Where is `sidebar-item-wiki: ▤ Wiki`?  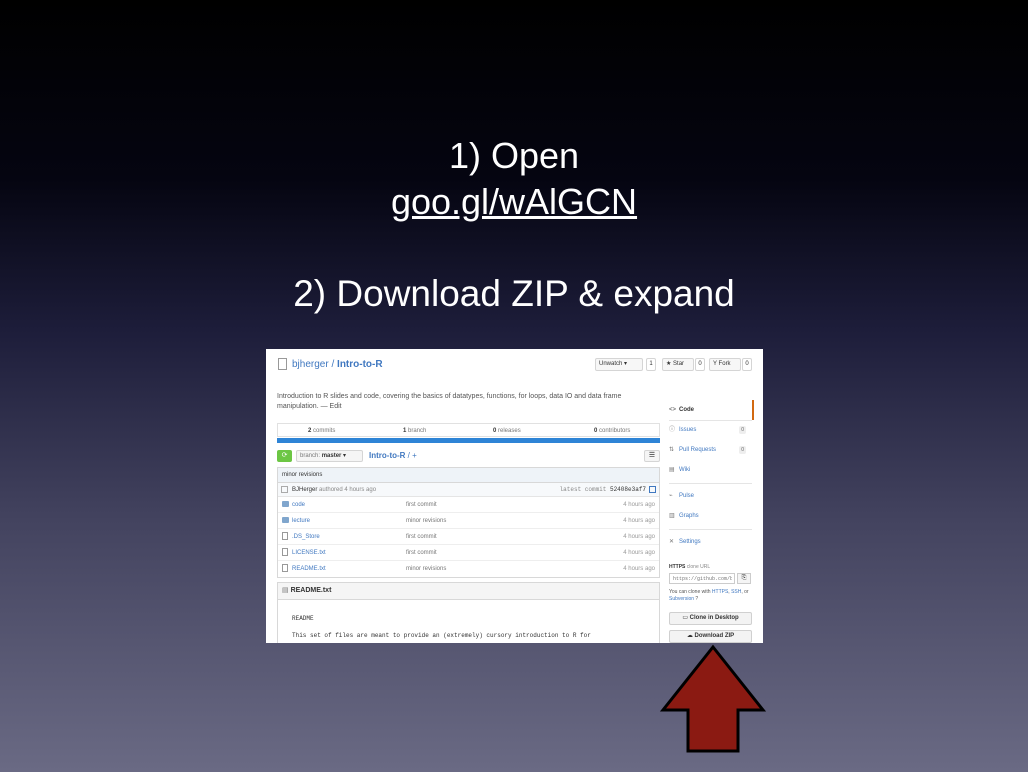 sidebar-item-wiki: ▤ Wiki is located at coordinates (710, 470).